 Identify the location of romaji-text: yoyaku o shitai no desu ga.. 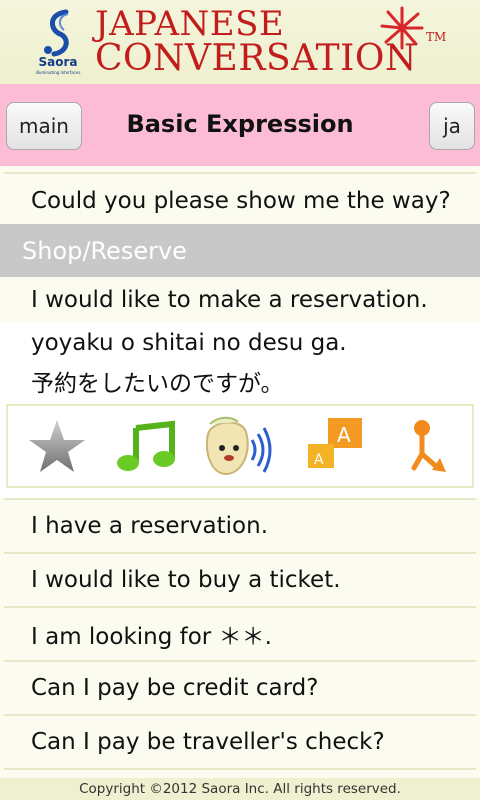
(189, 343).